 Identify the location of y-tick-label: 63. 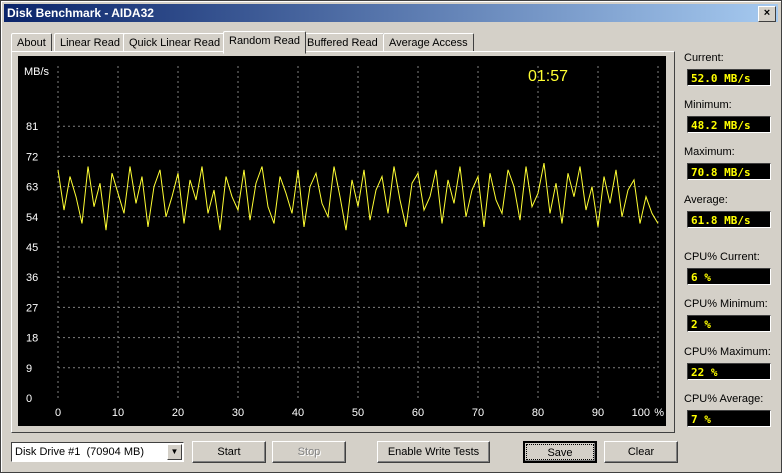
(32, 188).